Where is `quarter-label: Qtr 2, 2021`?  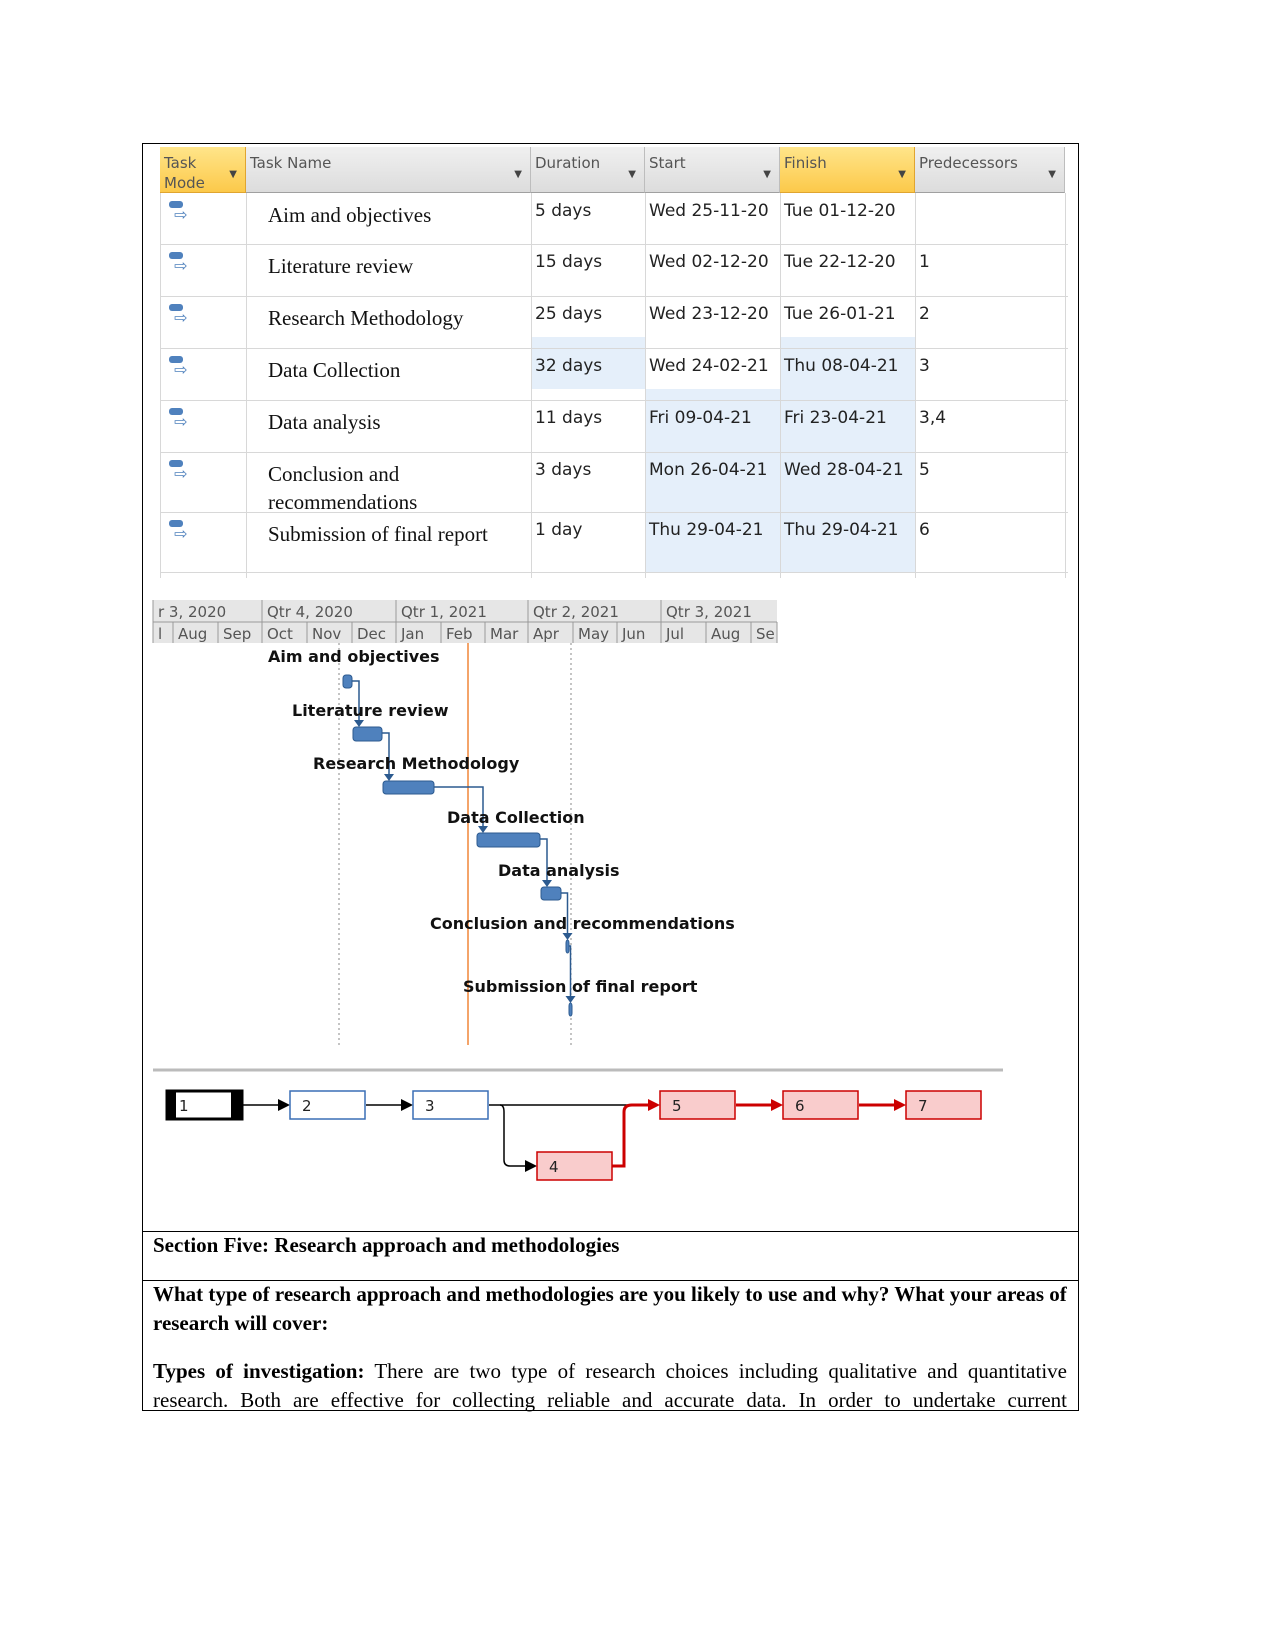 quarter-label: Qtr 2, 2021 is located at coordinates (576, 612).